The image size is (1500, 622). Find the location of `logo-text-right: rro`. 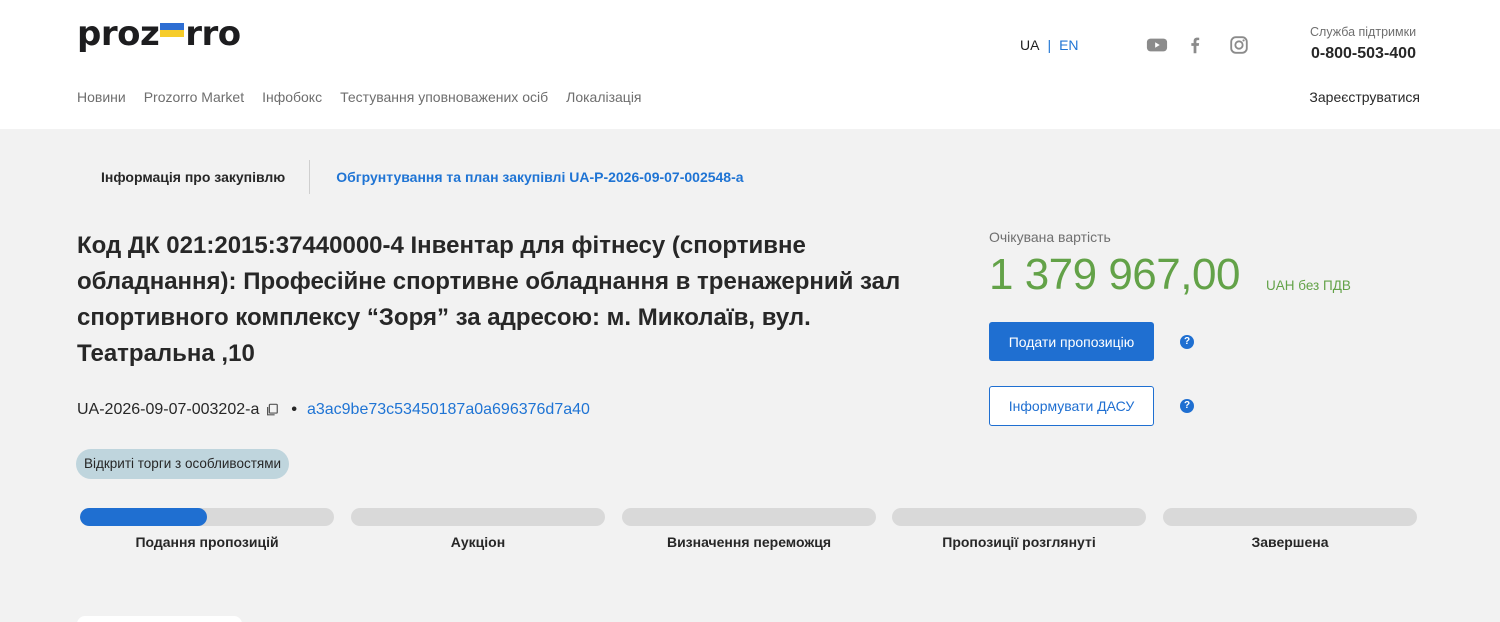

logo-text-right: rro is located at coordinates (213, 34).